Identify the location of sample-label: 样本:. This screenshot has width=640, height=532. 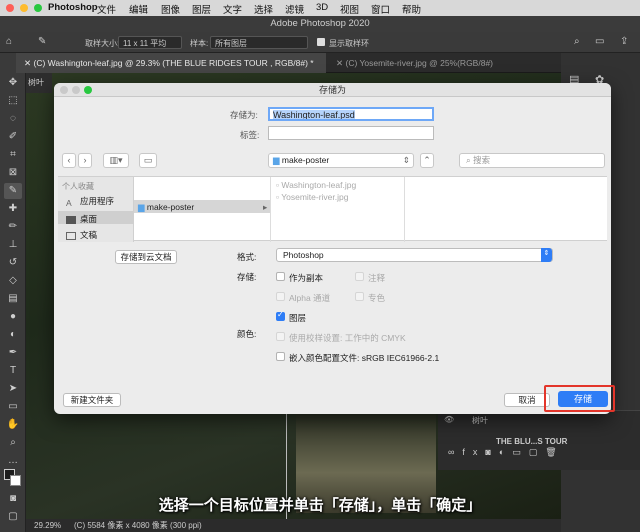
(199, 43).